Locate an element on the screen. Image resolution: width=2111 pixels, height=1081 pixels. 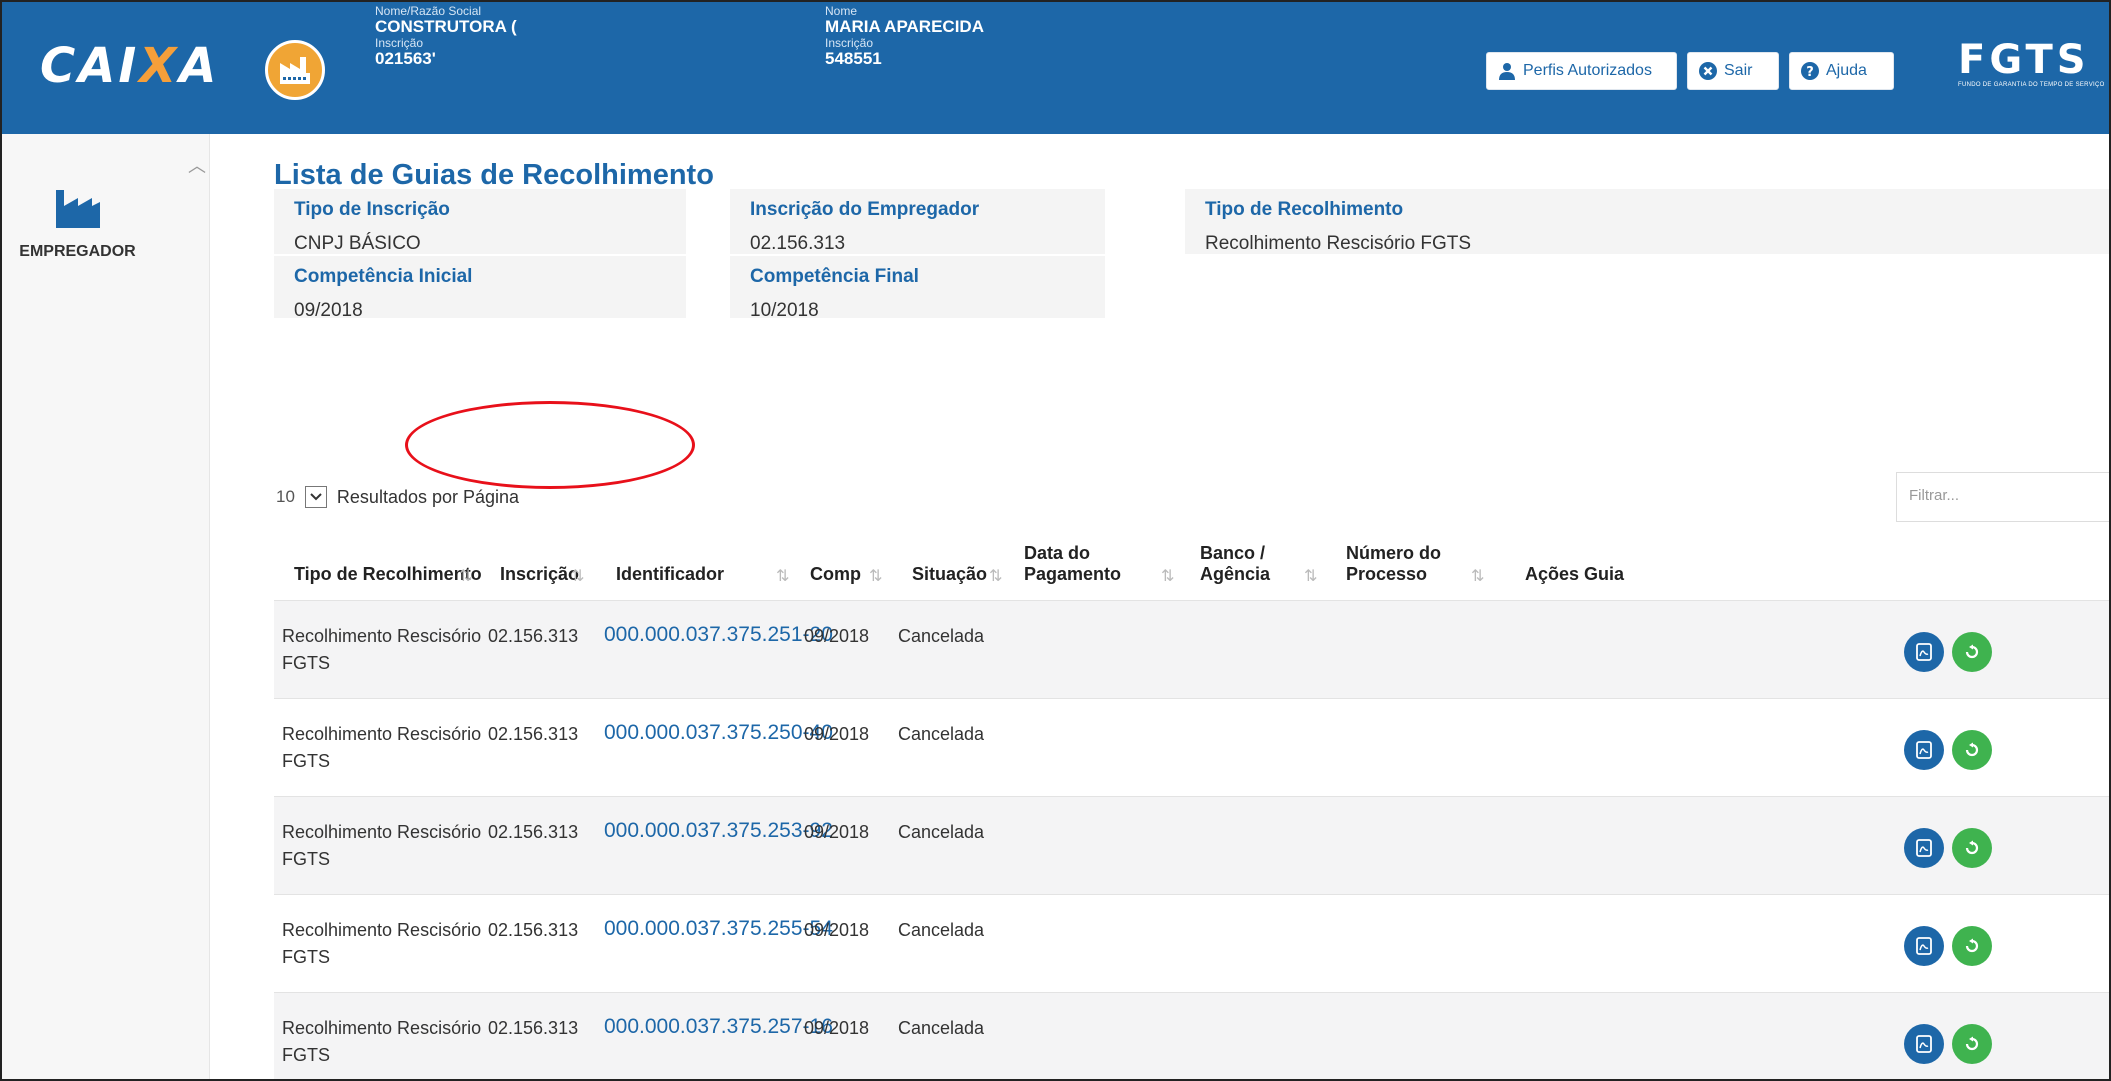
cell-identificador-link: 000.000.037.375.255-54 is located at coordinates (718, 929).